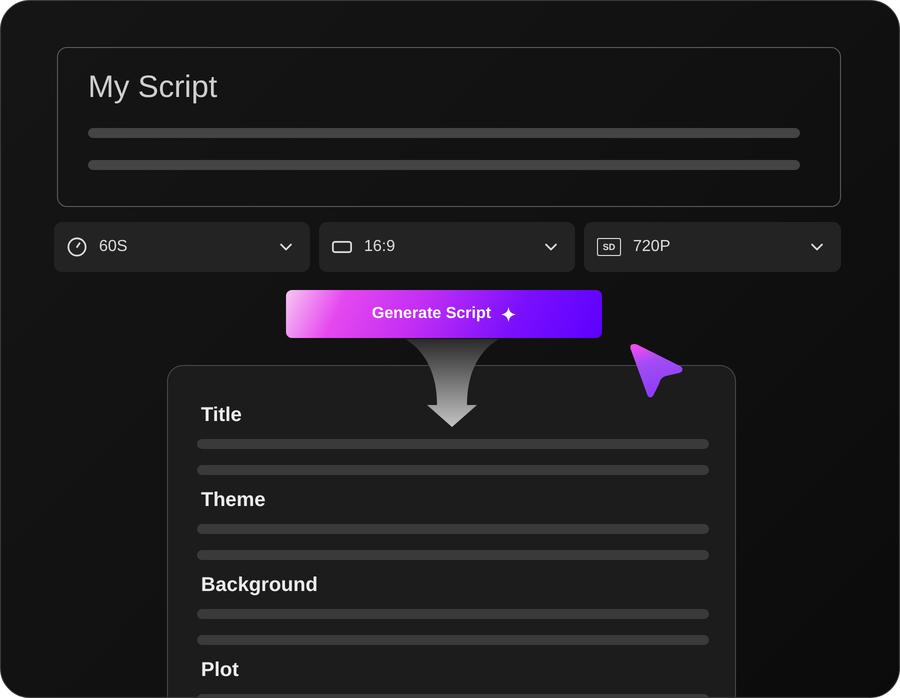 Image resolution: width=900 pixels, height=698 pixels. I want to click on resolution-select: SD 720P, so click(712, 247).